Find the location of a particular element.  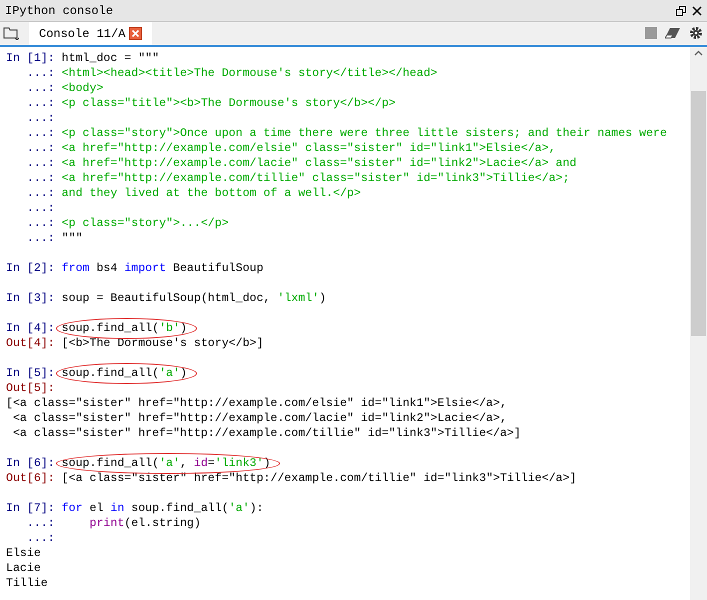

code-text: print(el.string) is located at coordinates (144, 523).